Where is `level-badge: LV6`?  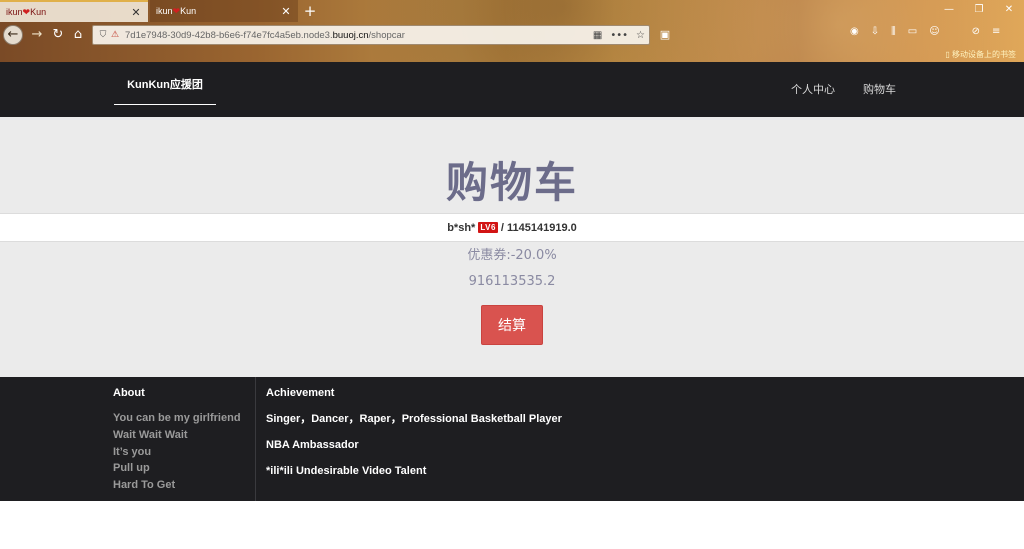
level-badge: LV6 is located at coordinates (488, 227).